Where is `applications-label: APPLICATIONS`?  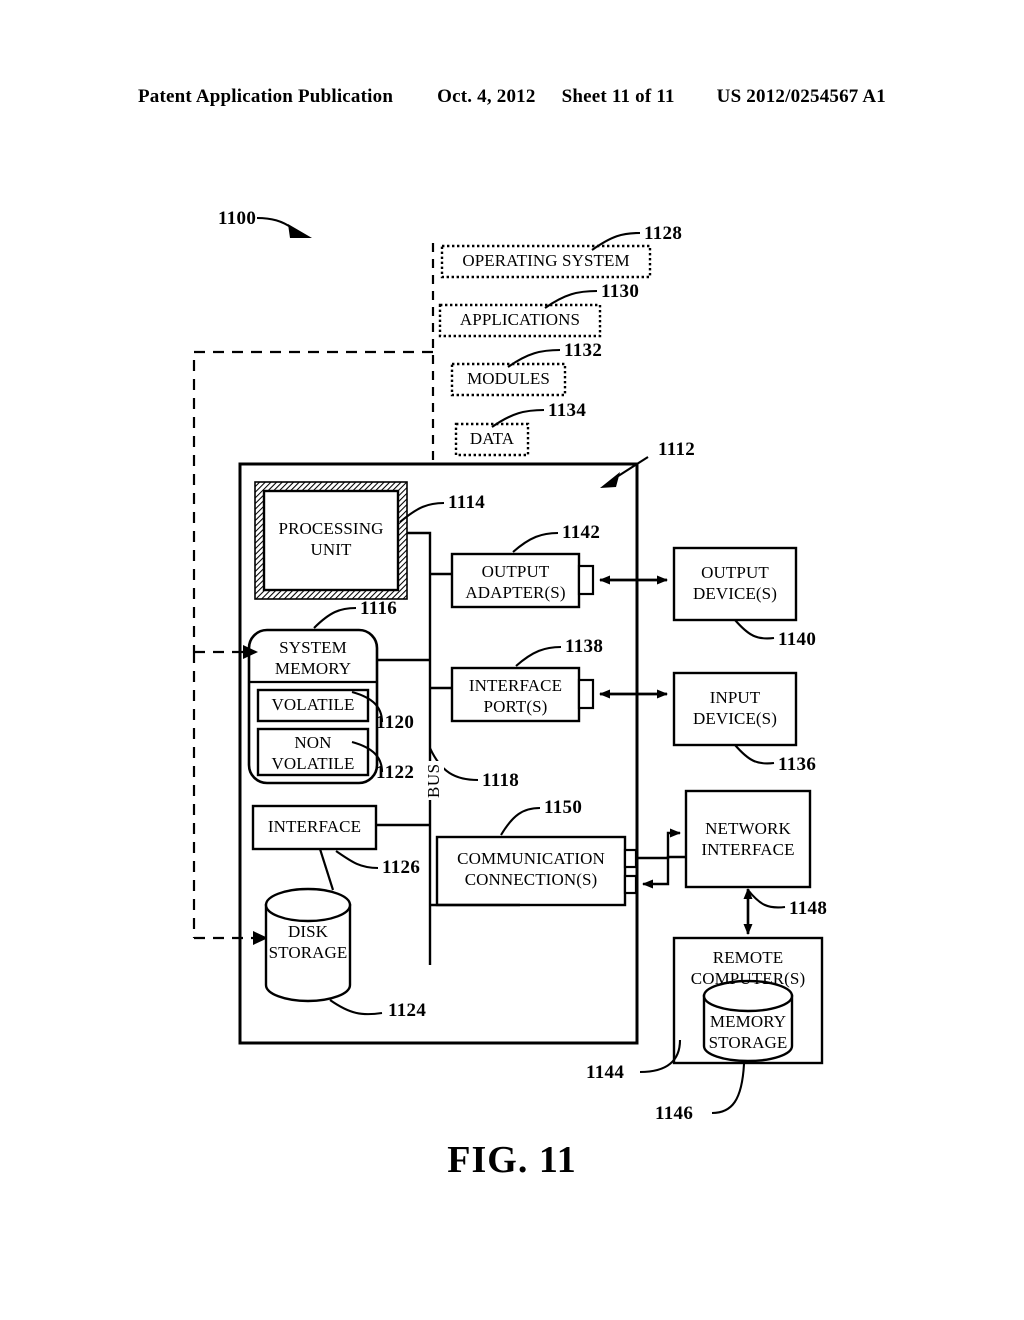 applications-label: APPLICATIONS is located at coordinates (520, 319).